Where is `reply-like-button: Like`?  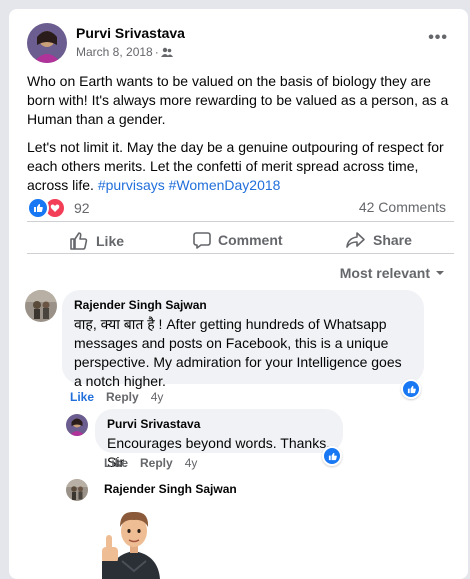
reply-like-button: Like is located at coordinates (116, 463).